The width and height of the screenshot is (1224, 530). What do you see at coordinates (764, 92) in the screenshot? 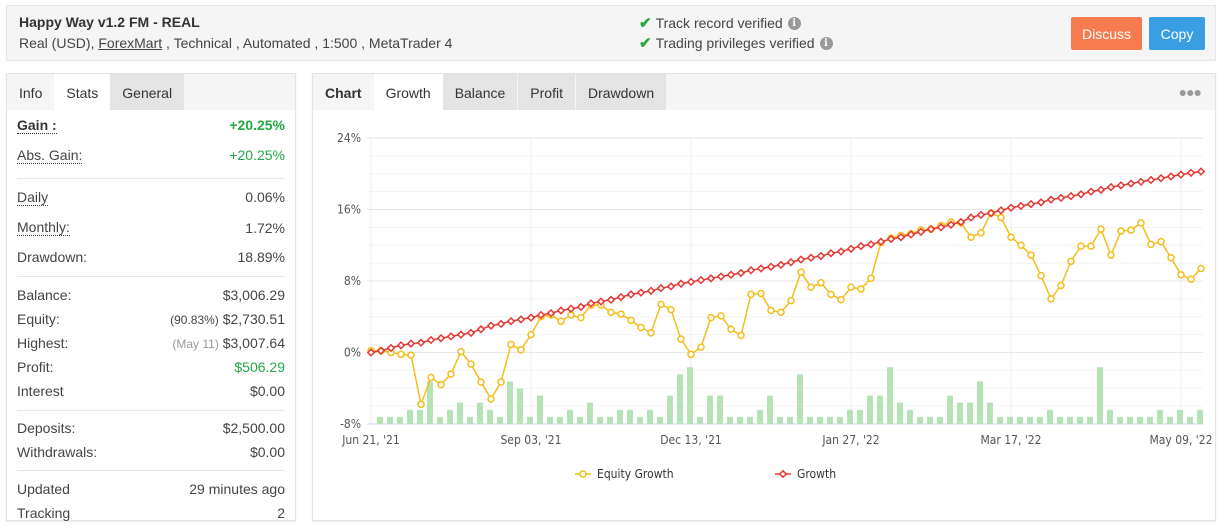
I see `chart-tabs: Chart Growth Balance Profit Drawdown` at bounding box center [764, 92].